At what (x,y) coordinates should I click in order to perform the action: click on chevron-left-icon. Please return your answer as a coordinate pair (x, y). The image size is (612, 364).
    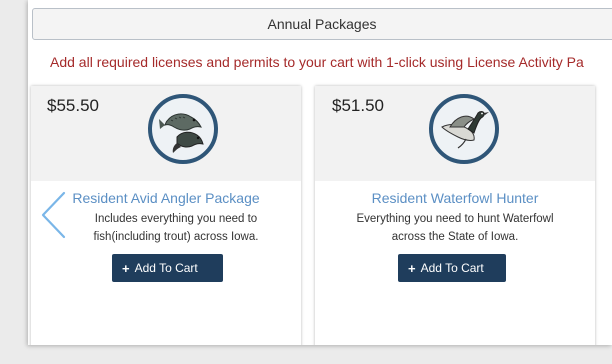
    Looking at the image, I should click on (53, 215).